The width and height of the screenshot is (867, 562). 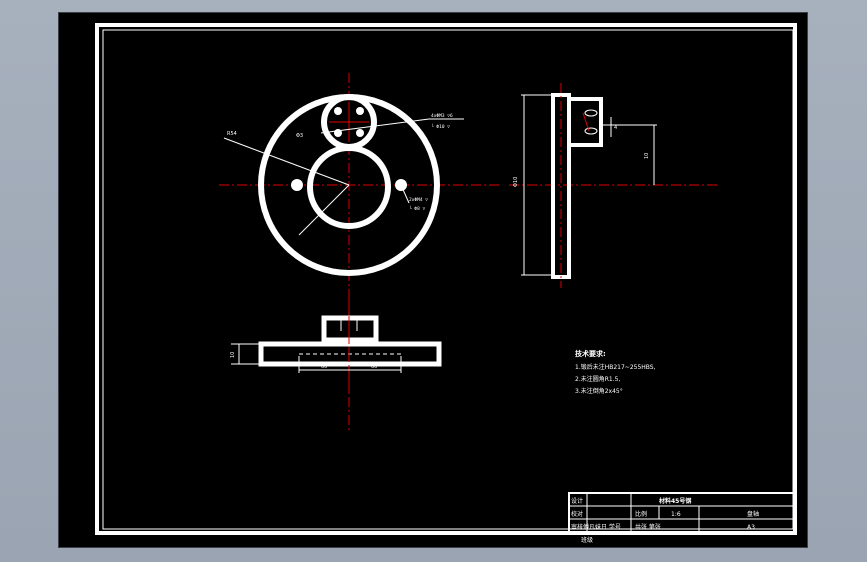 I want to click on front-height-label: 10, so click(x=233, y=355).